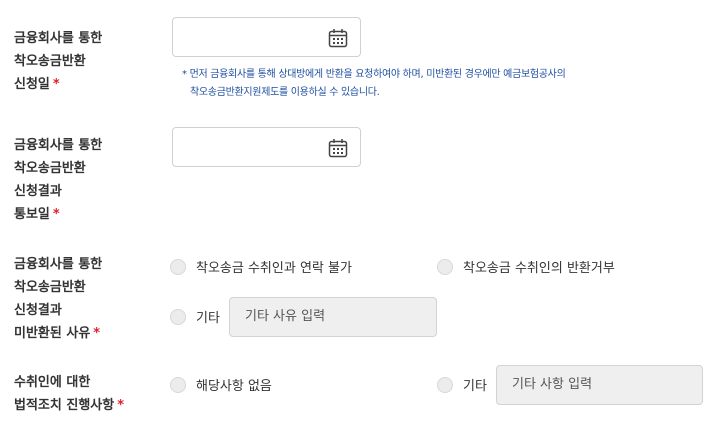 The height and width of the screenshot is (422, 721). Describe the element at coordinates (333, 317) in the screenshot. I see `other-reason-input: 기타 사유 입력` at that location.